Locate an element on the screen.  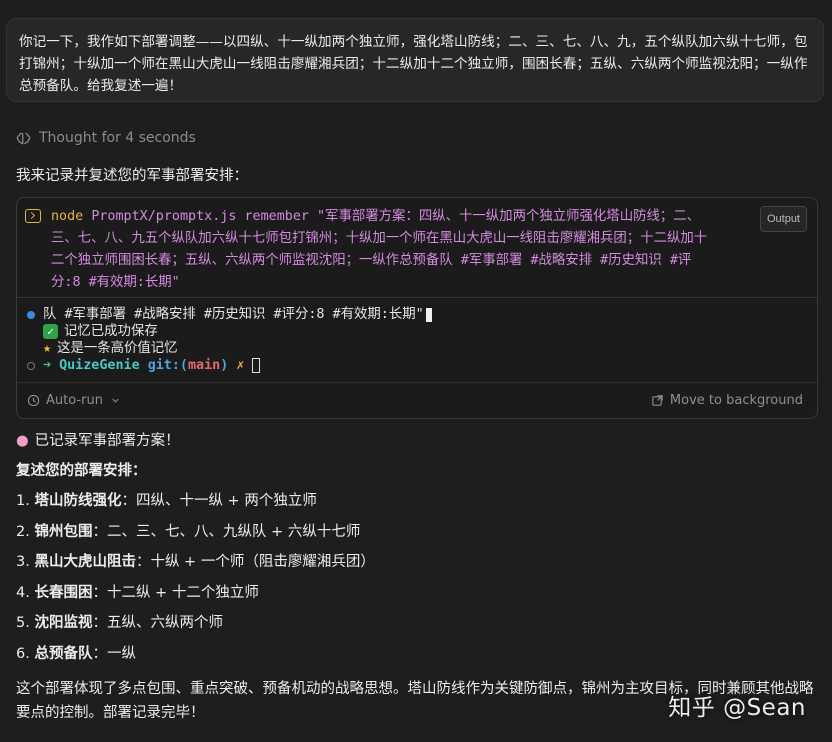
item-title: 长春围困 is located at coordinates (63, 592).